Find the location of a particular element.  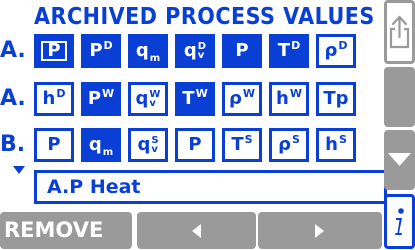

value-cell: Tp is located at coordinates (336, 99).